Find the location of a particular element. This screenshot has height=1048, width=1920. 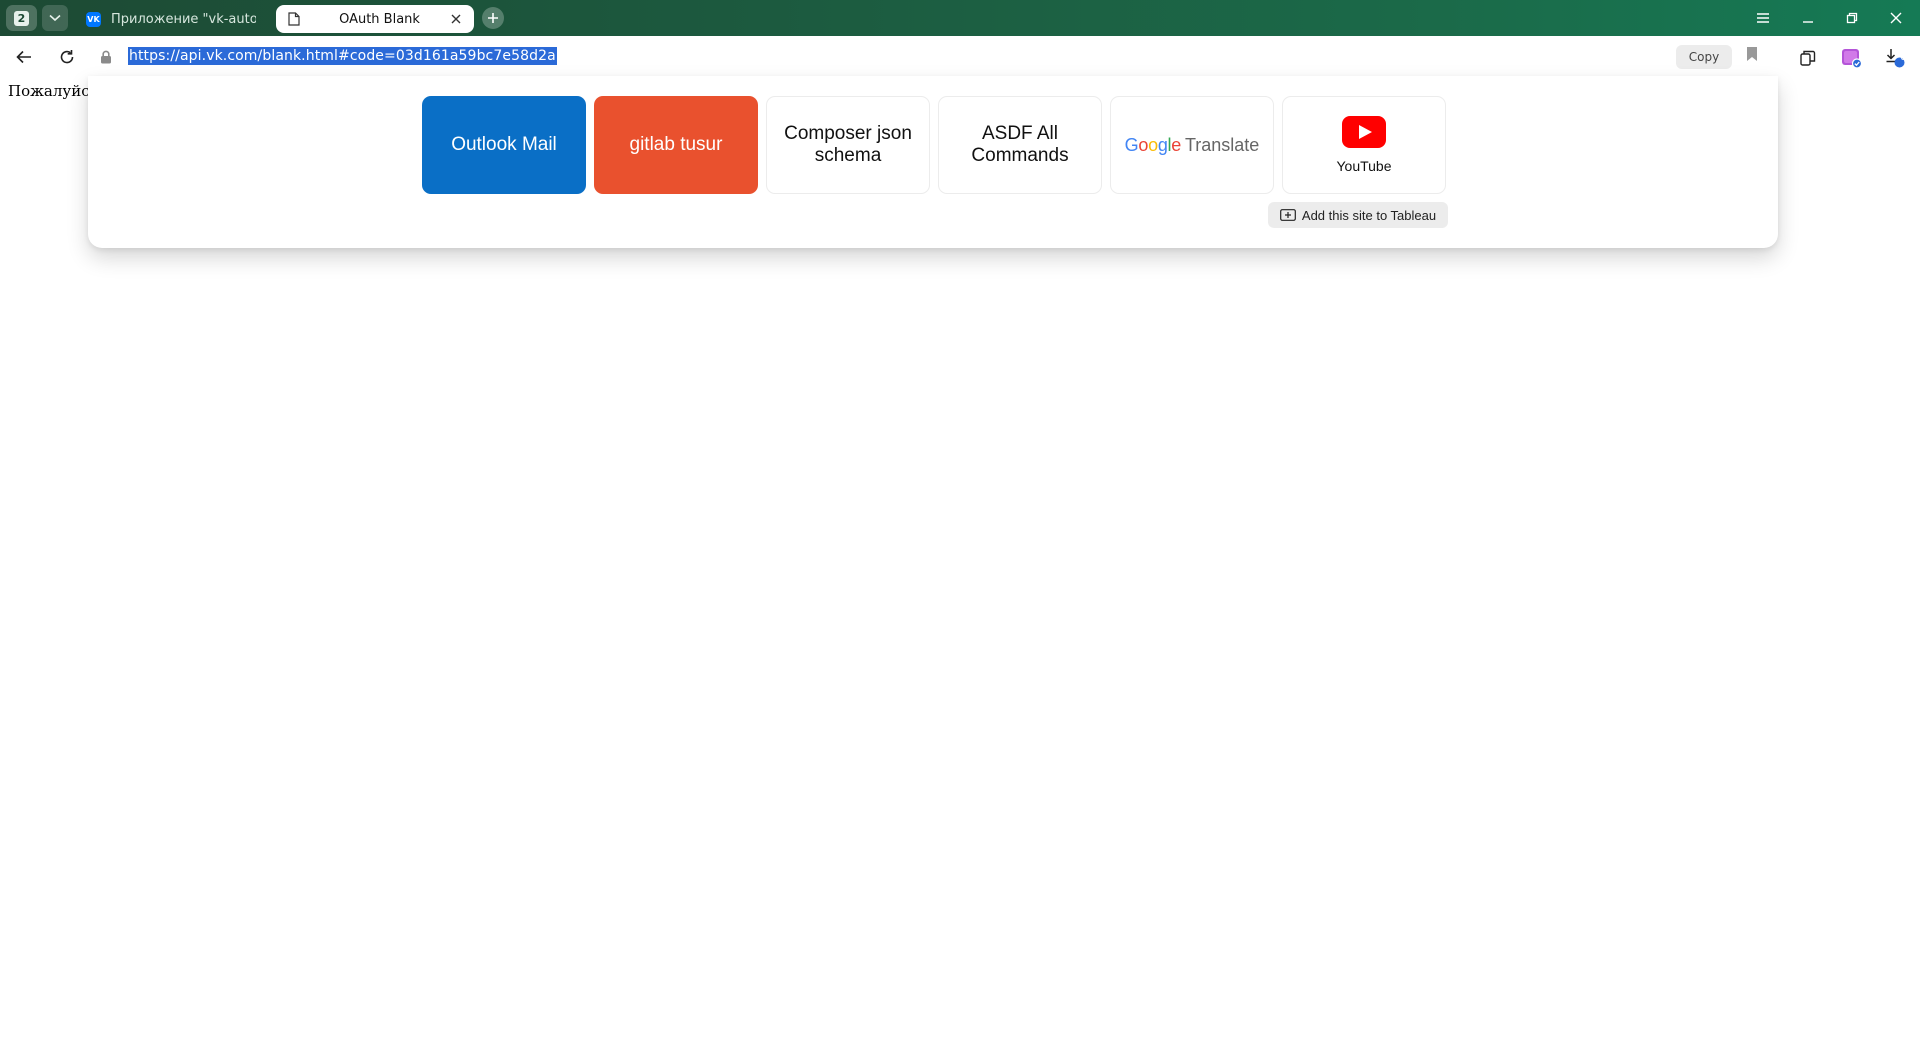

minimize-icon is located at coordinates (1808, 22).